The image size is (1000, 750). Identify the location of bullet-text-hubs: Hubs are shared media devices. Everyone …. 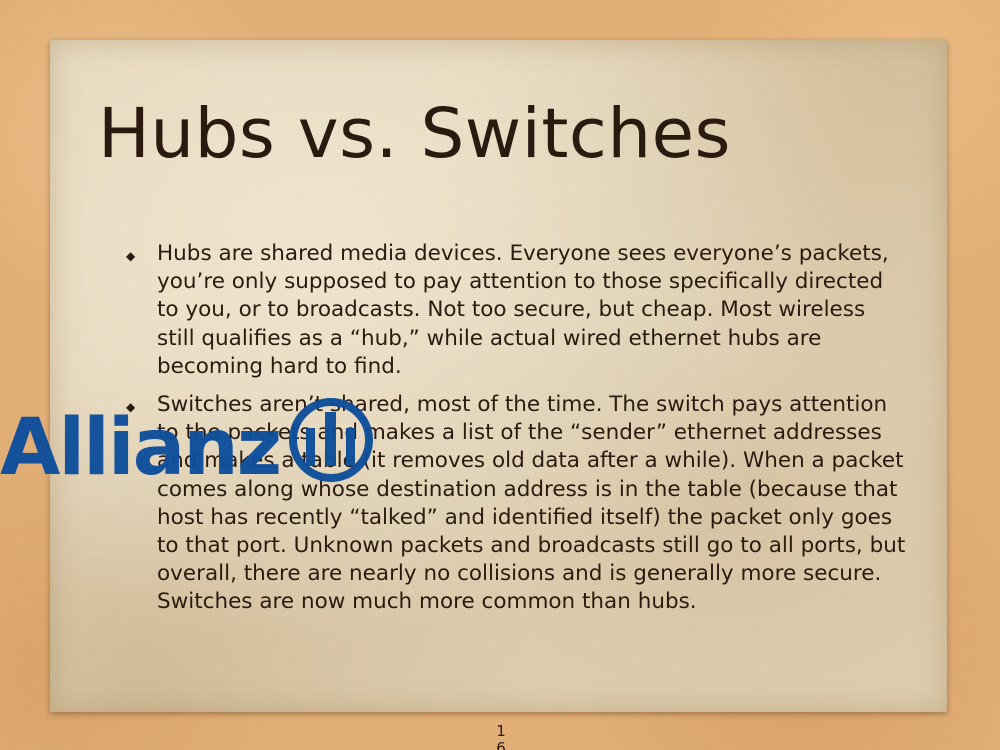
(523, 310).